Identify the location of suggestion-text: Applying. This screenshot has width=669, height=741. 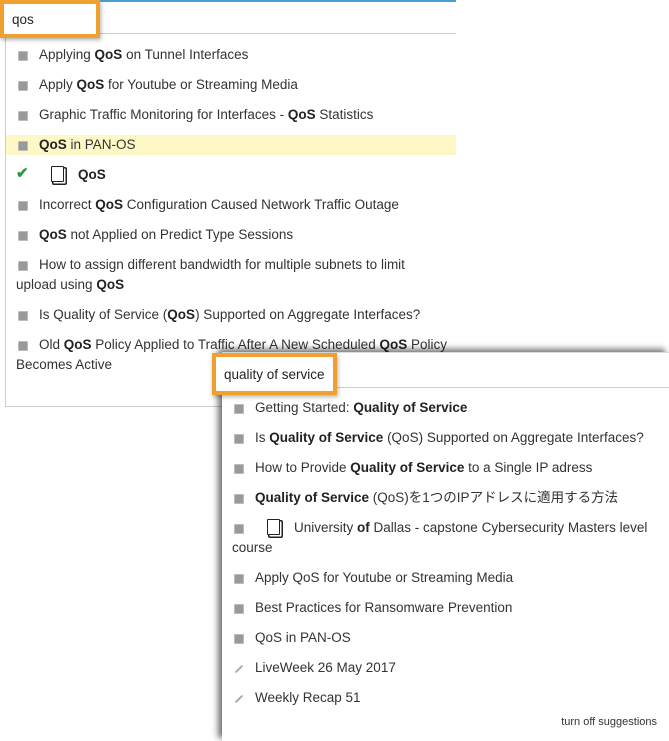
(67, 54).